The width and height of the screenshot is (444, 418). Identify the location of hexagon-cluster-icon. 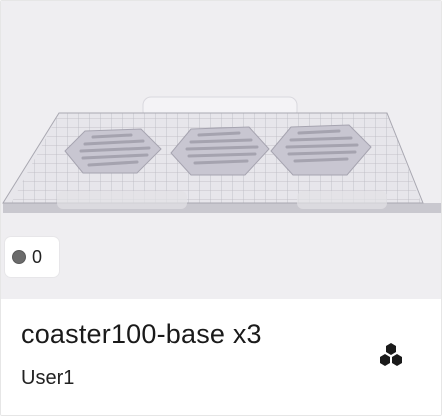
(391, 355).